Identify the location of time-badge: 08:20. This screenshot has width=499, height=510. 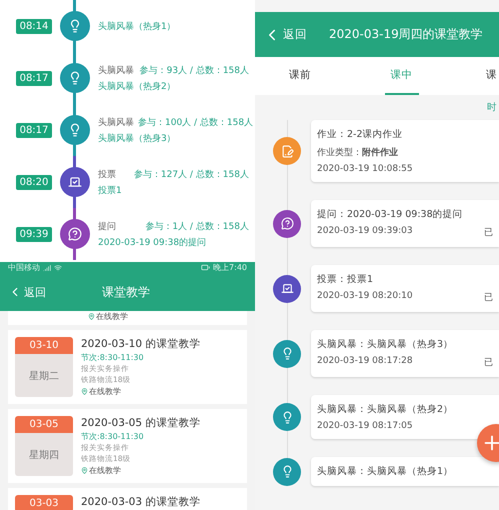
(34, 182).